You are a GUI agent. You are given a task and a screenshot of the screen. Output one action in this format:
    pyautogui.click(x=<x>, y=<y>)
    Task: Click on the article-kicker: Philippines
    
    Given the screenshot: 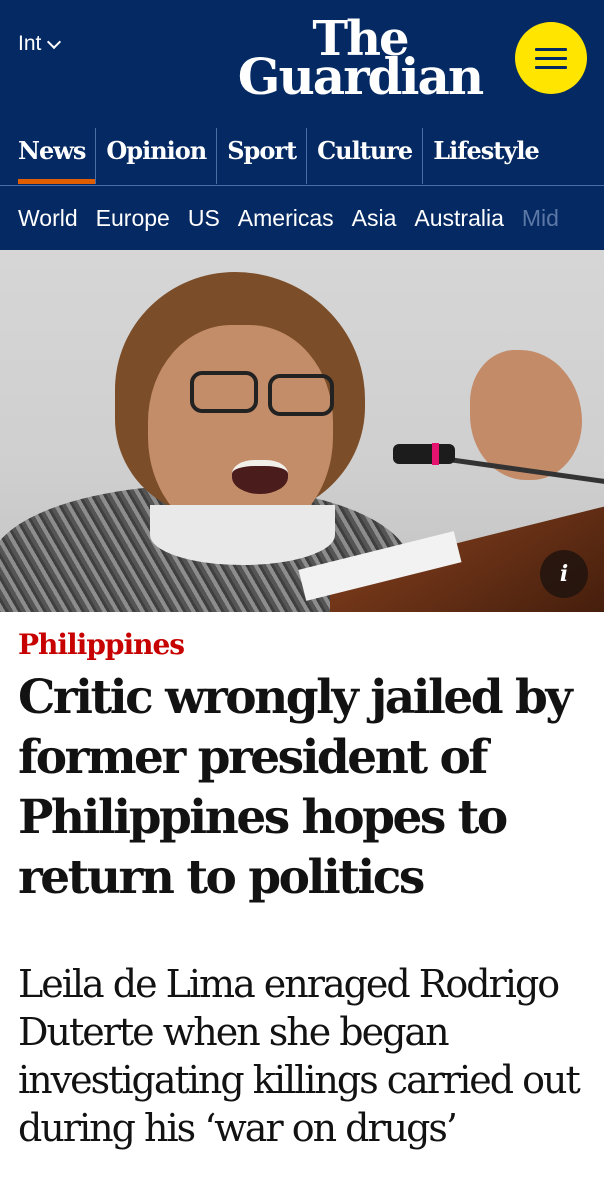 What is the action you would take?
    pyautogui.click(x=101, y=644)
    